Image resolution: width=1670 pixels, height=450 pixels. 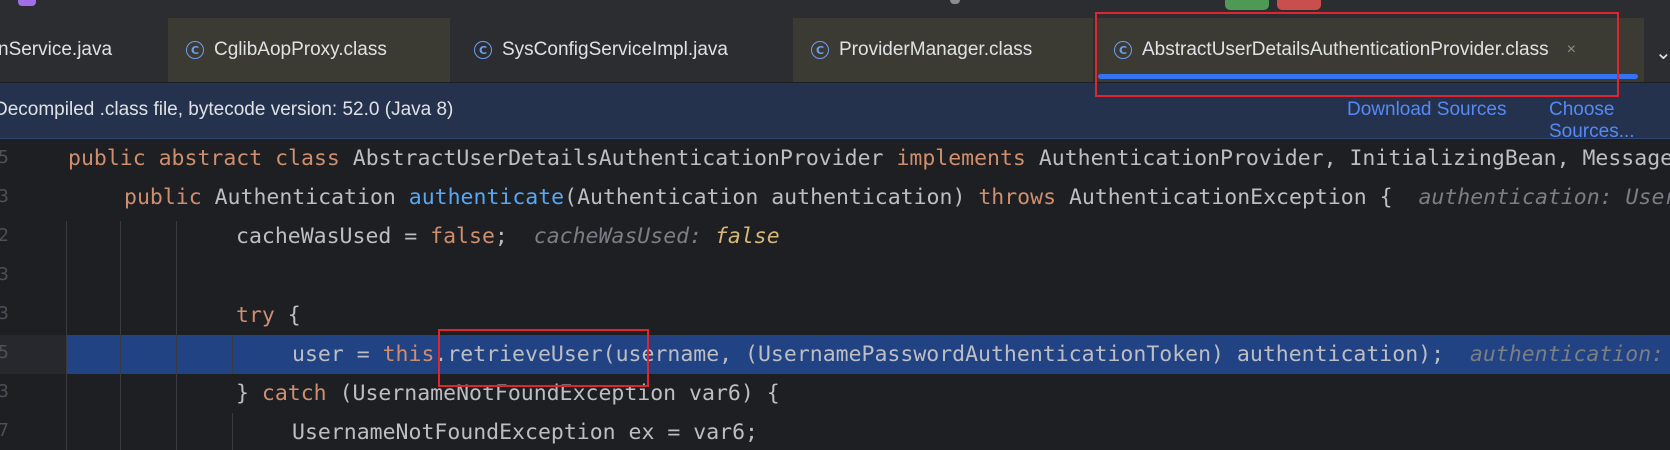 What do you see at coordinates (835, 9) in the screenshot?
I see `window-top-strip` at bounding box center [835, 9].